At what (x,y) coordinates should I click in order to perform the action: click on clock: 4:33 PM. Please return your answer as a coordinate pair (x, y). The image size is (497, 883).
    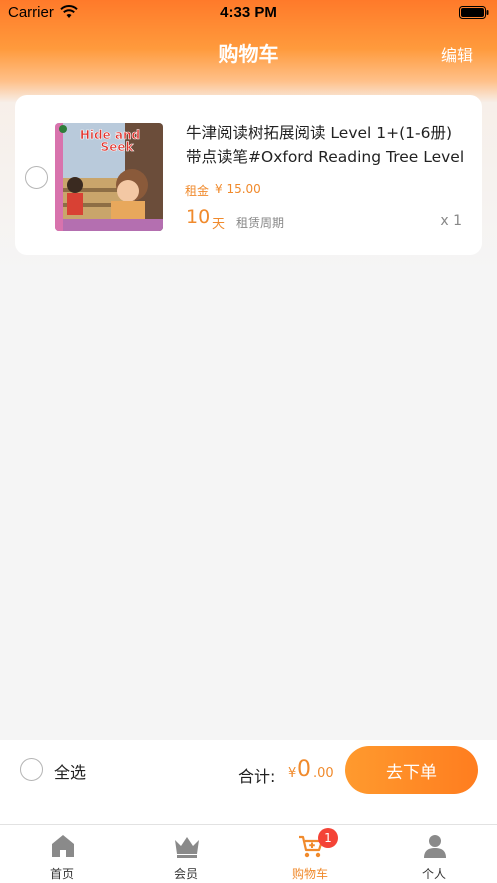
    Looking at the image, I should click on (248, 12).